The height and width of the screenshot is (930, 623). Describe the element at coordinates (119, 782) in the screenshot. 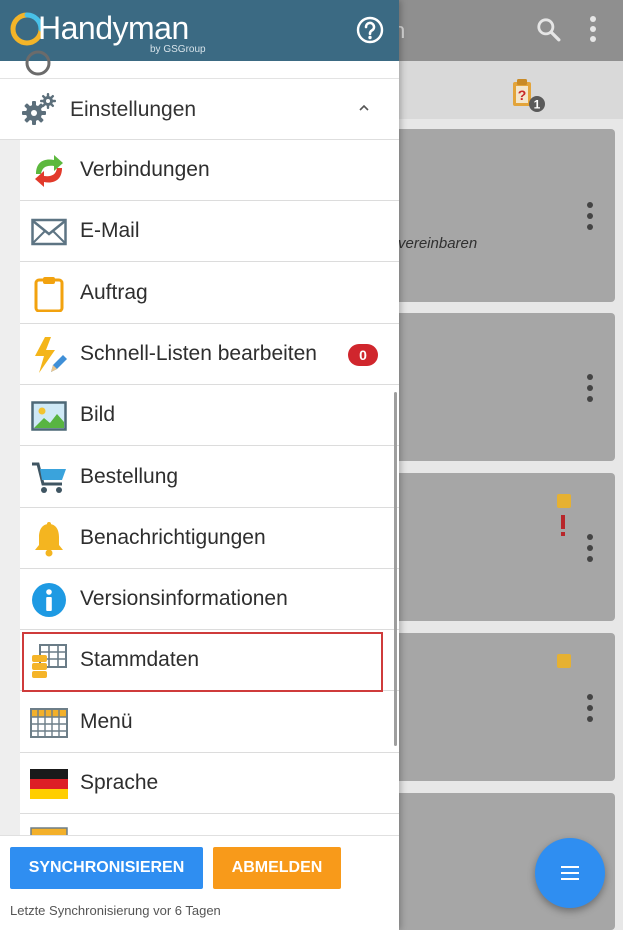

I see `drawer-item-label: Sprache` at that location.